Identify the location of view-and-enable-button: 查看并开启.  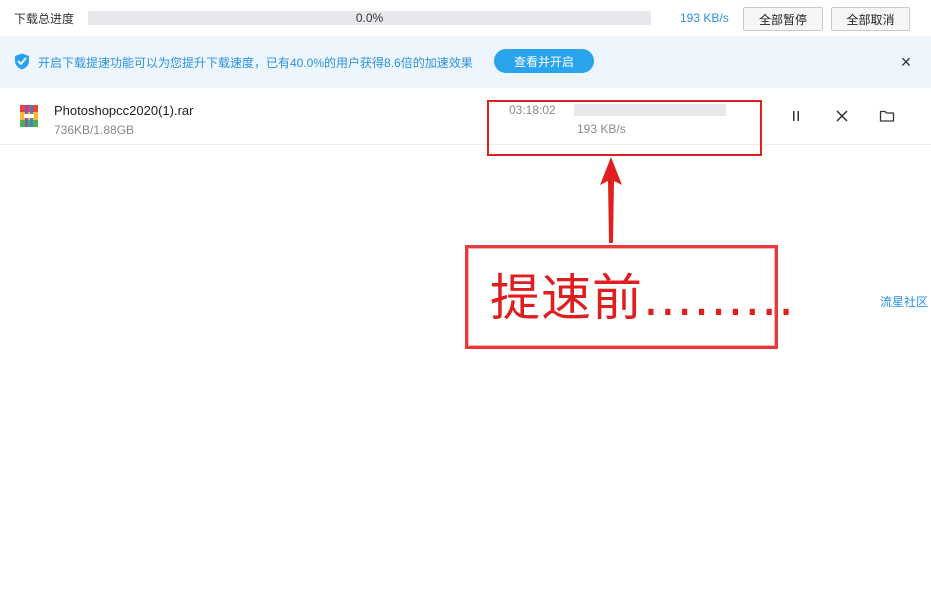
(544, 61).